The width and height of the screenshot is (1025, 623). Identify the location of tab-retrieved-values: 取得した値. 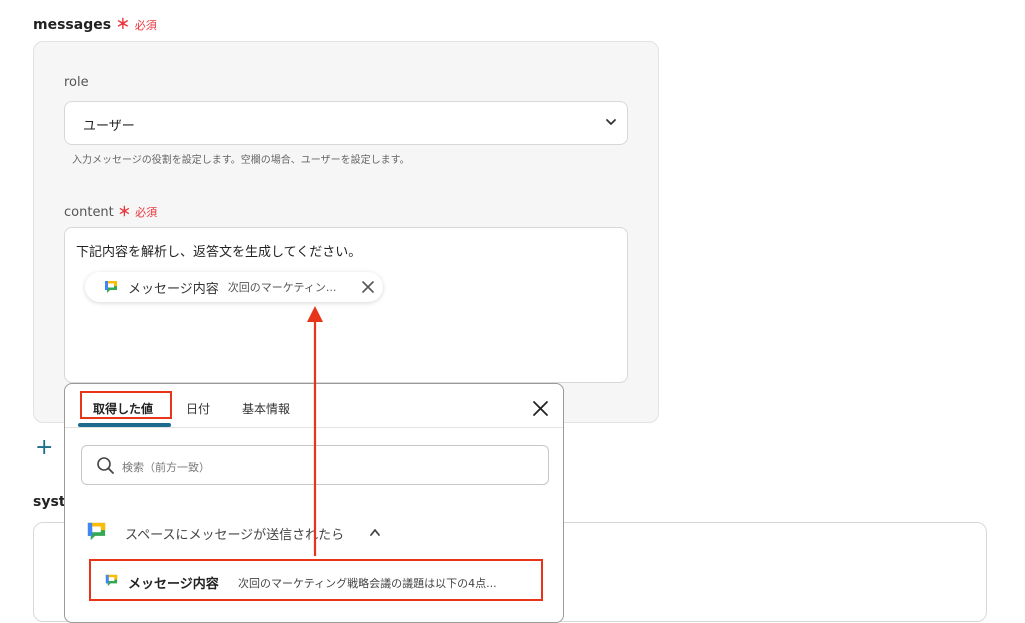
(123, 408).